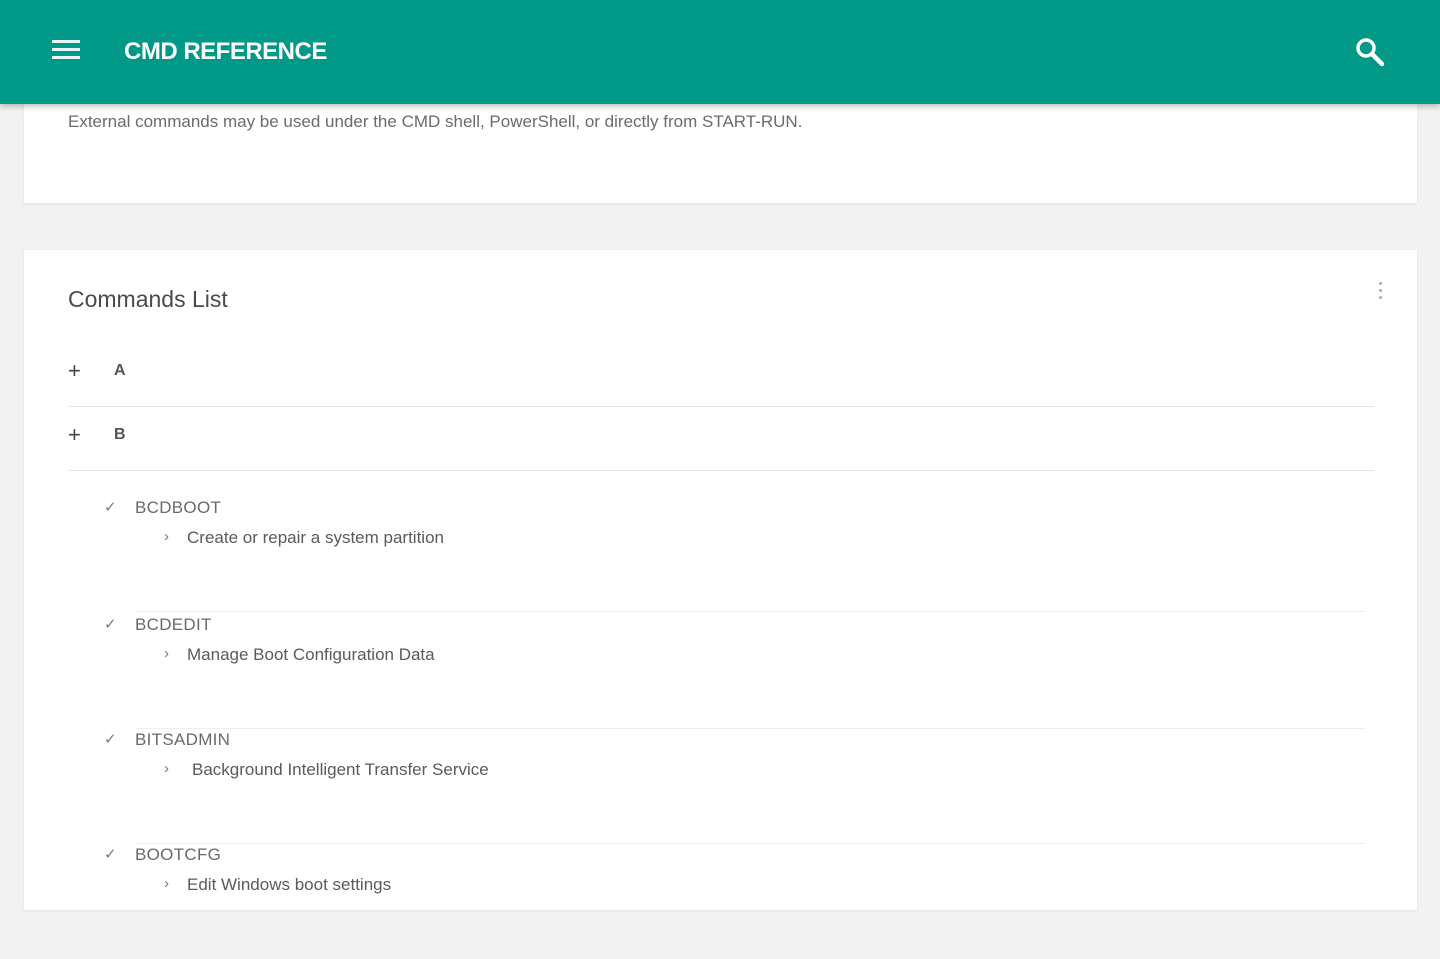  Describe the element at coordinates (721, 375) in the screenshot. I see `section-a: + A` at that location.